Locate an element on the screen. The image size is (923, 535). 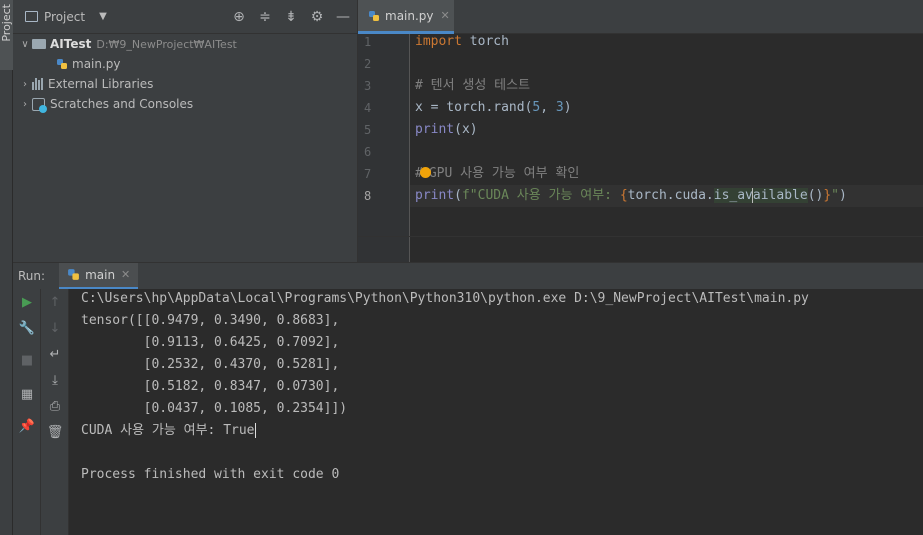
tree-item-path: D:₩9_NewProject₩AITest is located at coordinates (166, 44).